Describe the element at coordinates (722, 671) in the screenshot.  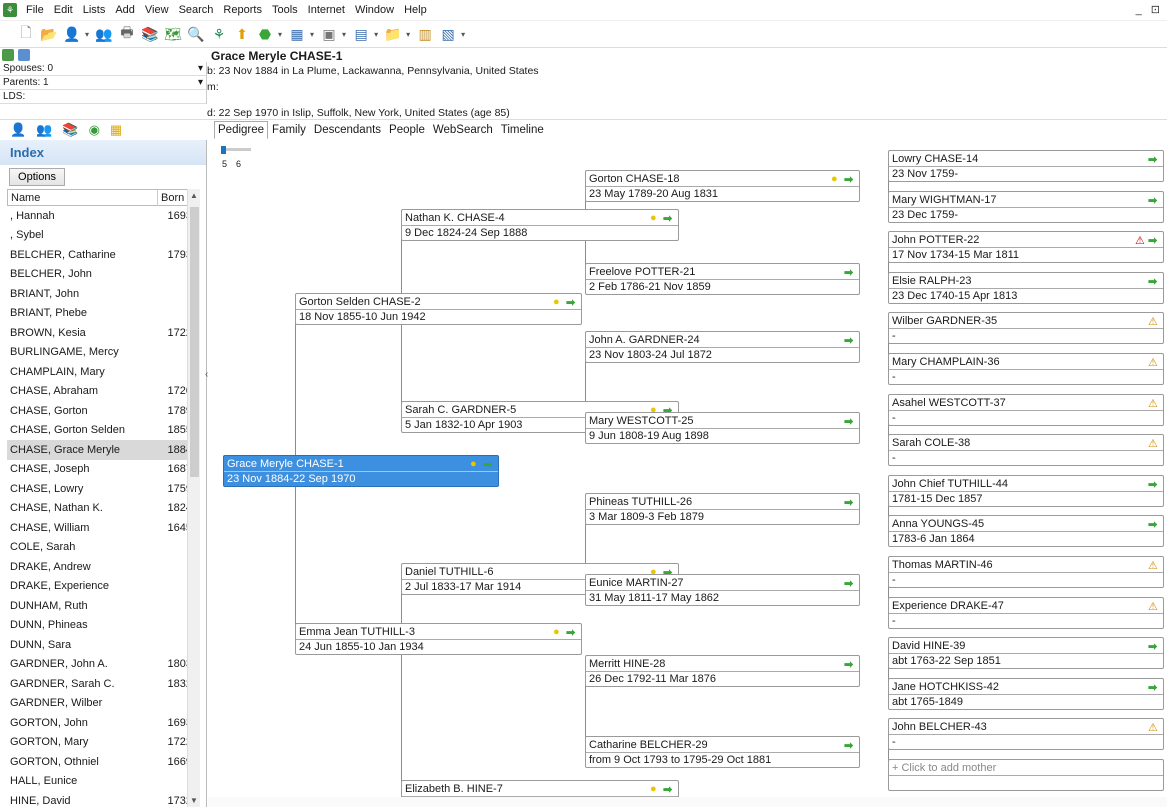
I see `ancestor-box: Merritt HINE-28 26 Dec 1792-11 Mar 1876 ➡` at that location.